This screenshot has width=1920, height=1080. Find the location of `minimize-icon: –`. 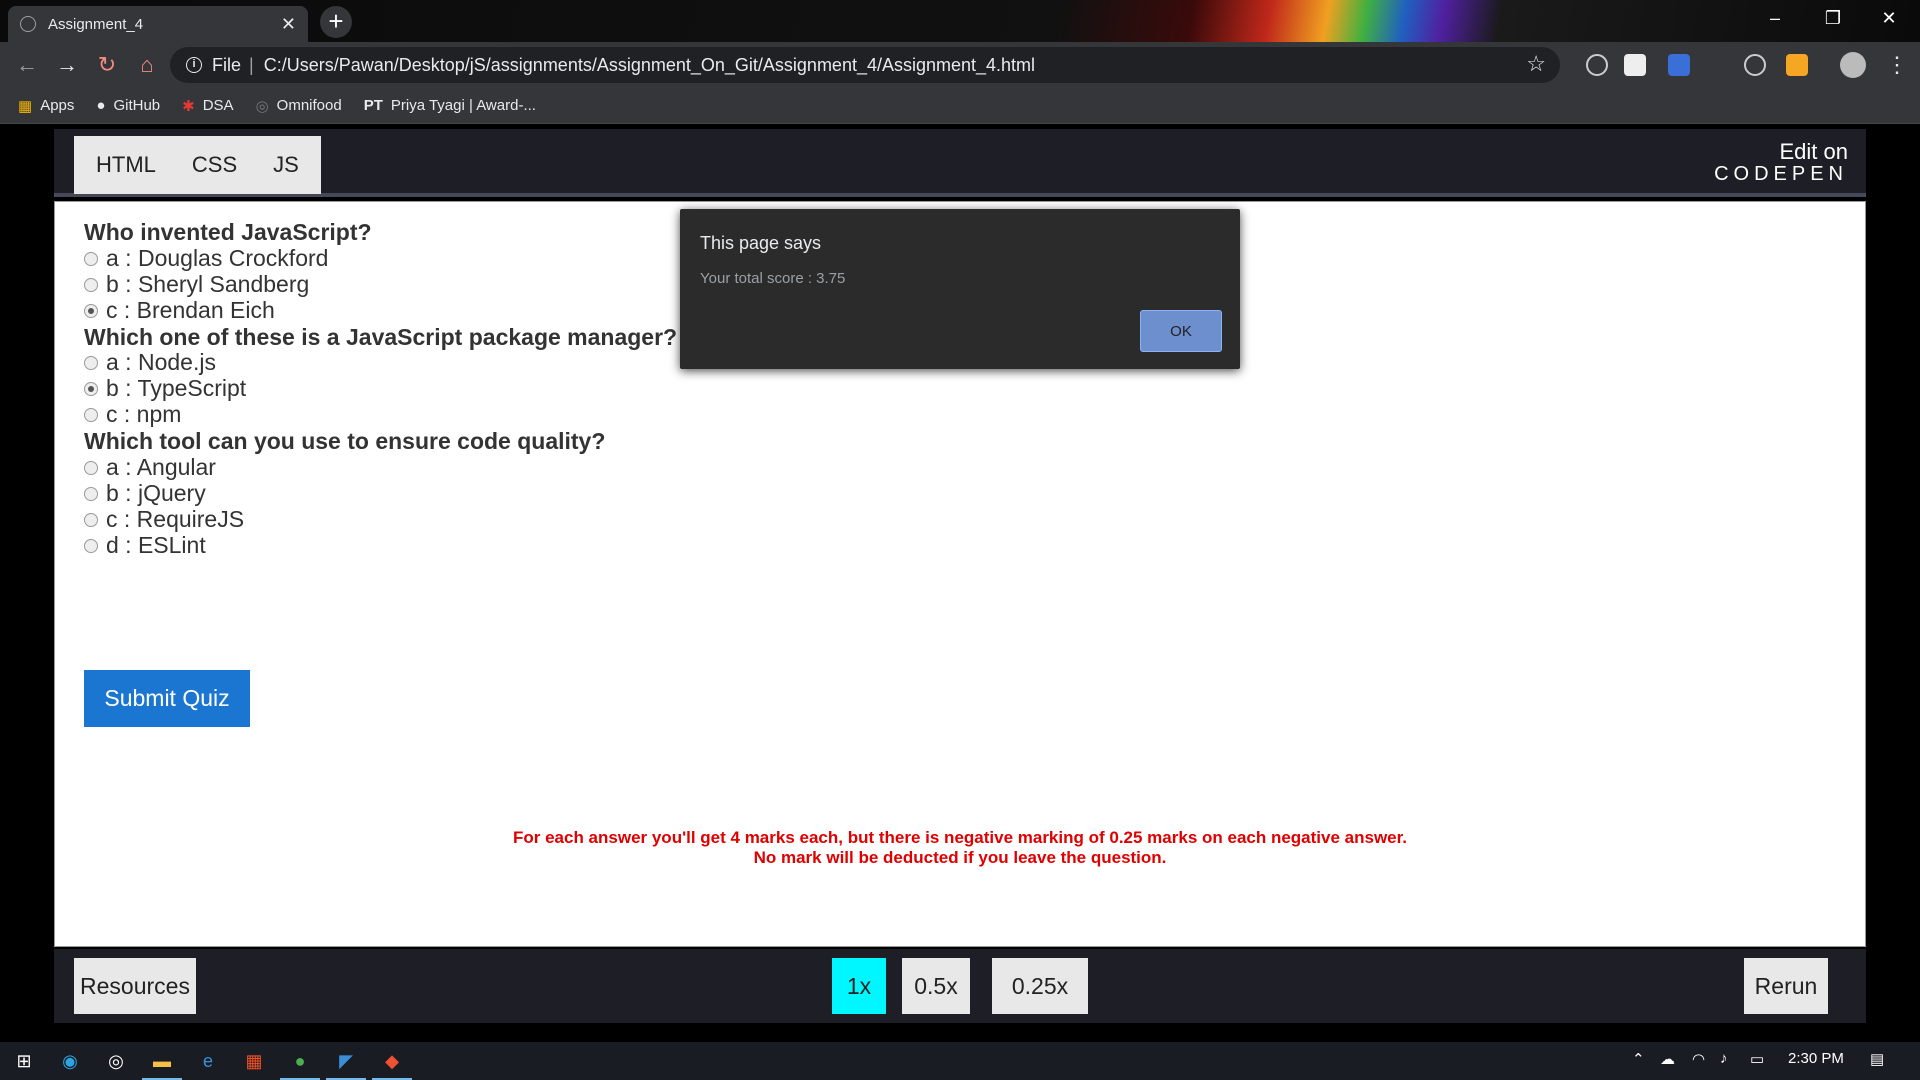

minimize-icon: – is located at coordinates (1775, 20).